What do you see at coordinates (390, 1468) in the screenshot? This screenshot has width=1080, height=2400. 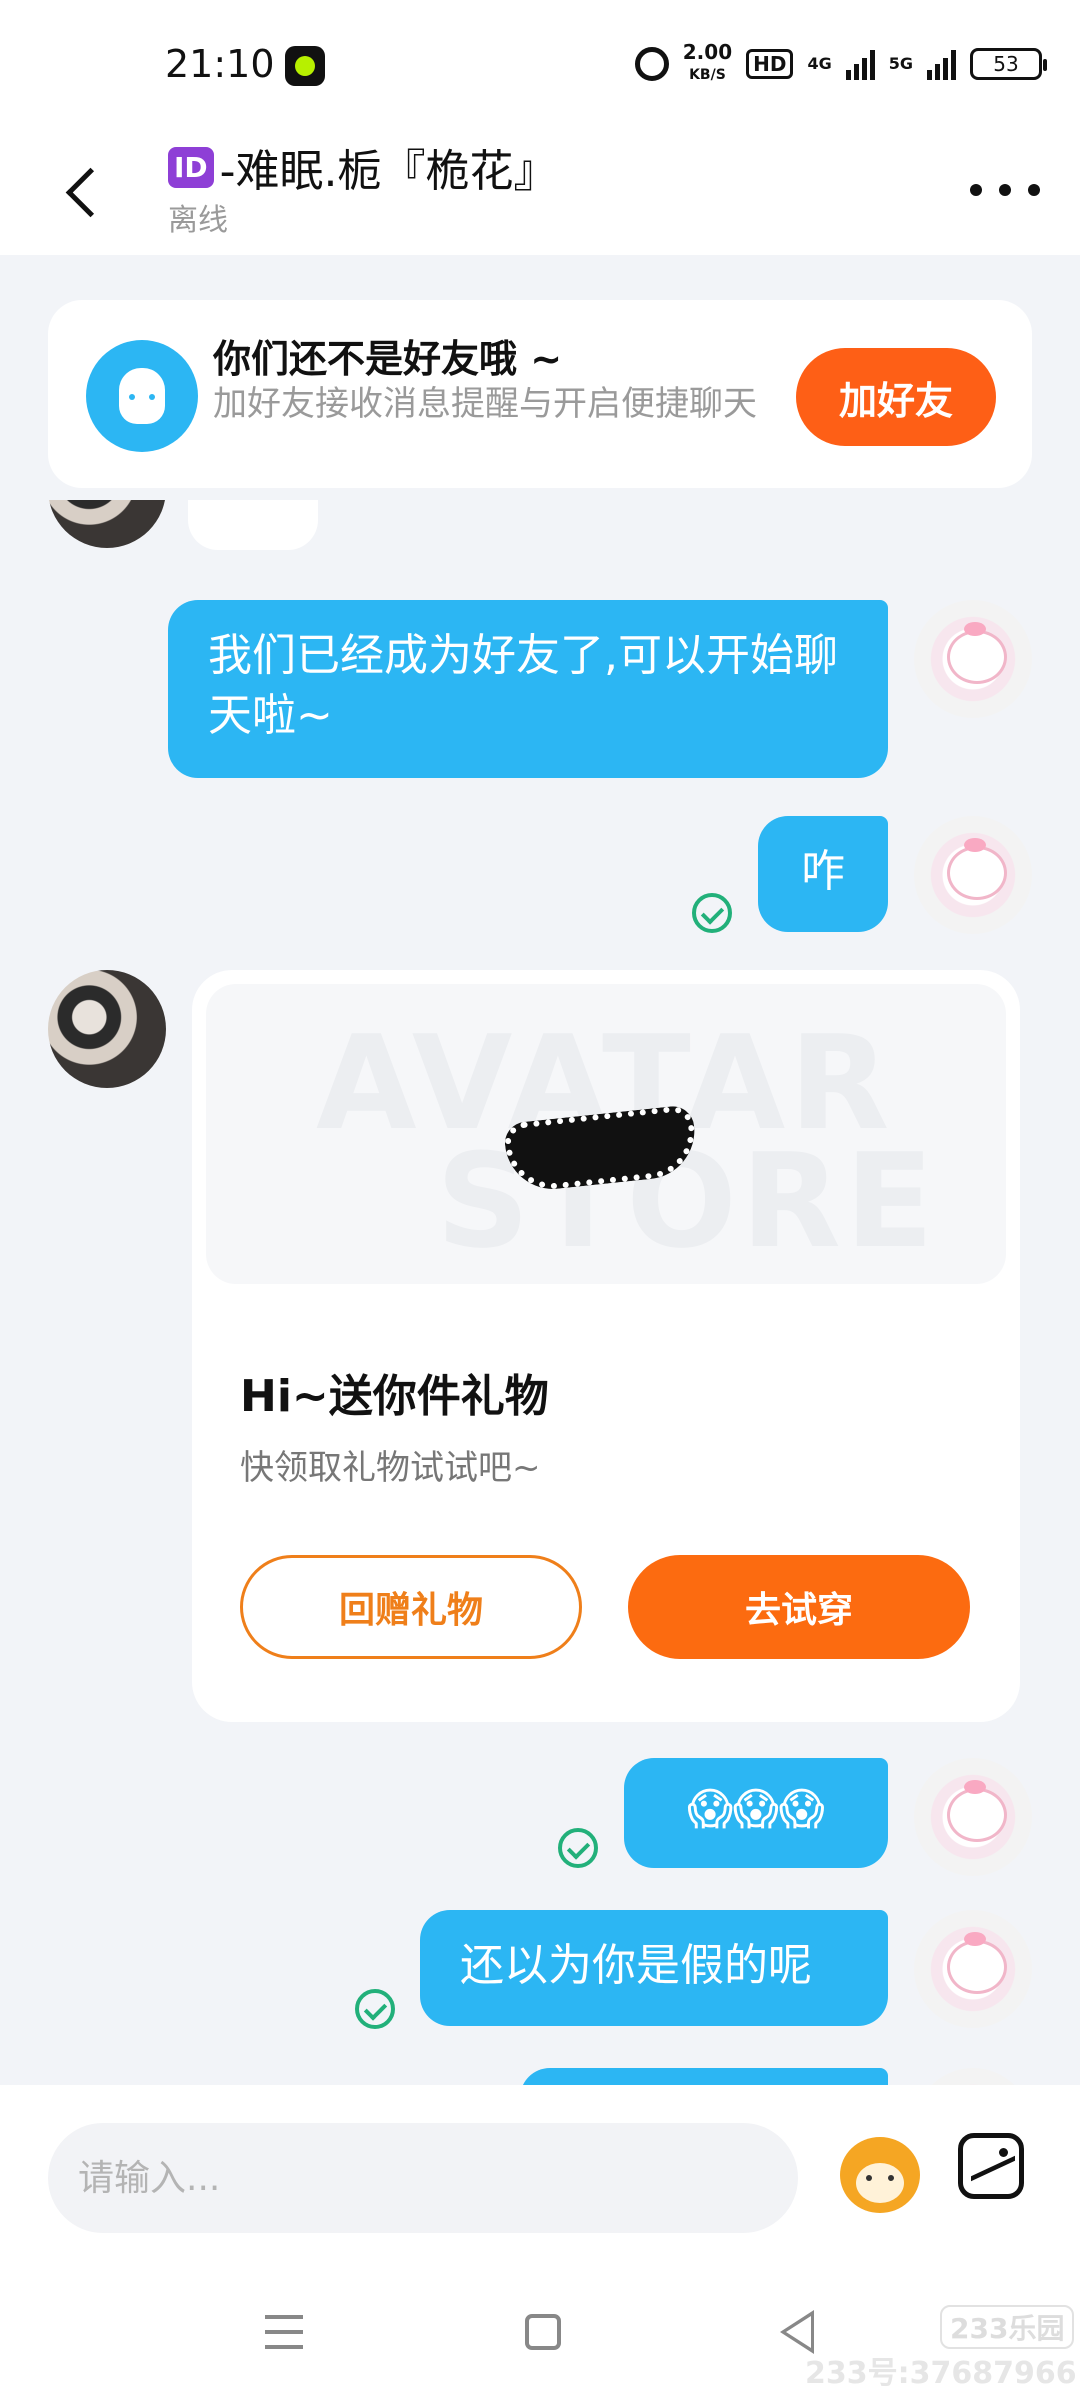 I see `gift-description: 快领取礼物试试吧~` at bounding box center [390, 1468].